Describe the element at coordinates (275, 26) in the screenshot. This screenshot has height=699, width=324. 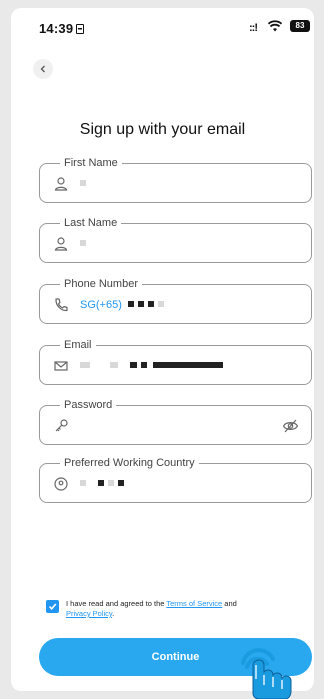
I see `wifi-icon` at that location.